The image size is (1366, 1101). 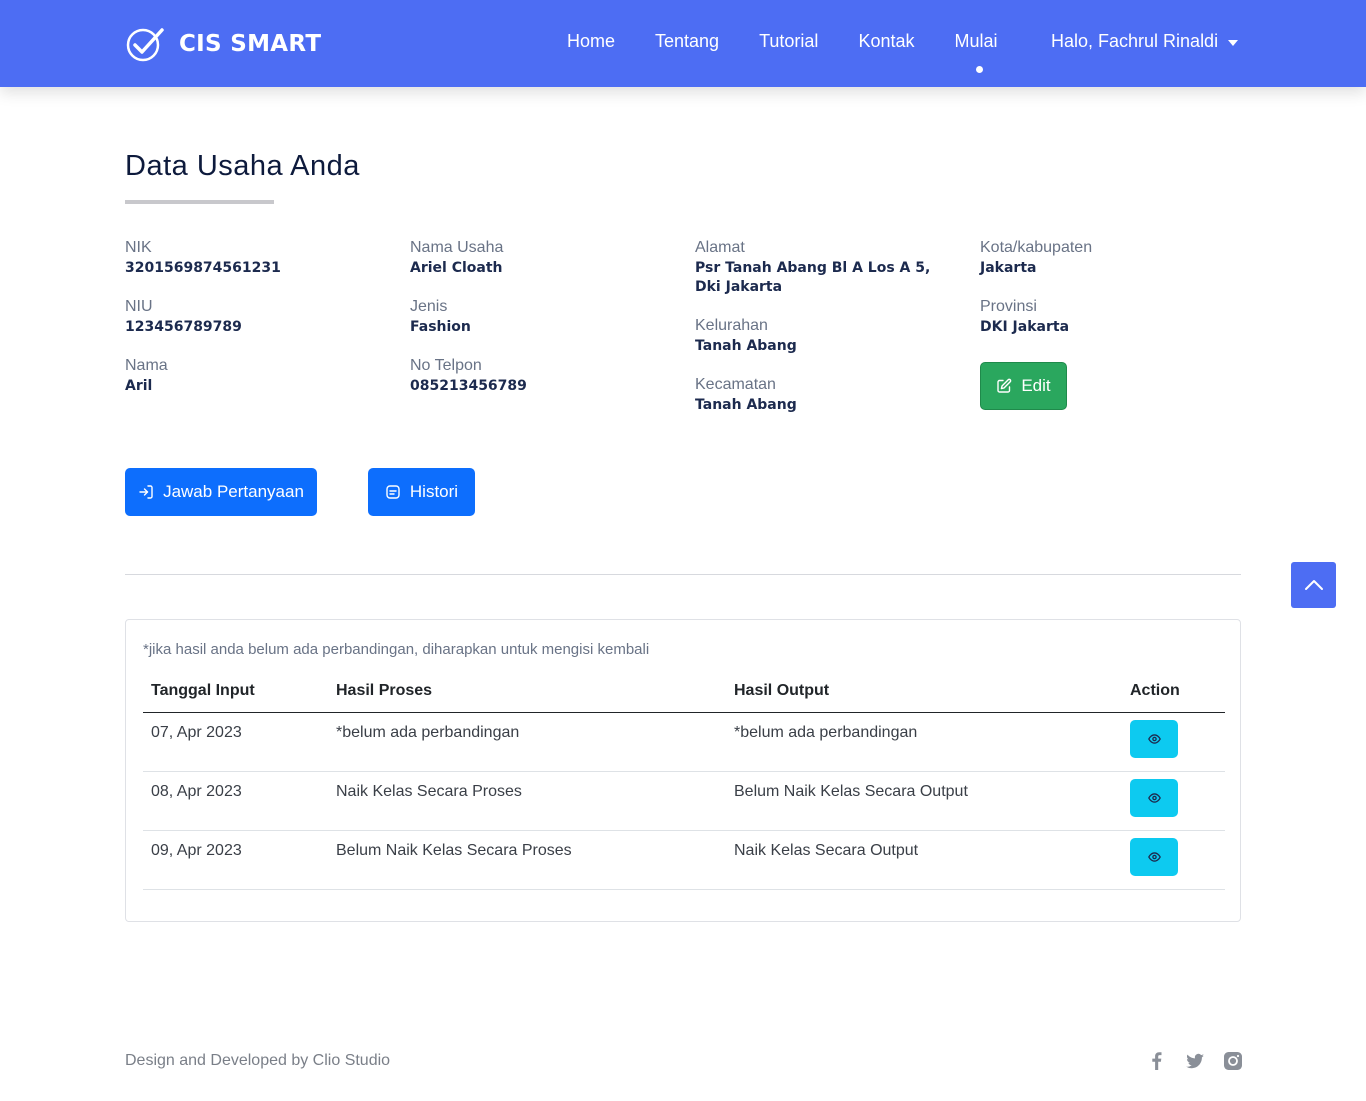 What do you see at coordinates (440, 327) in the screenshot?
I see `field-value: Fashion` at bounding box center [440, 327].